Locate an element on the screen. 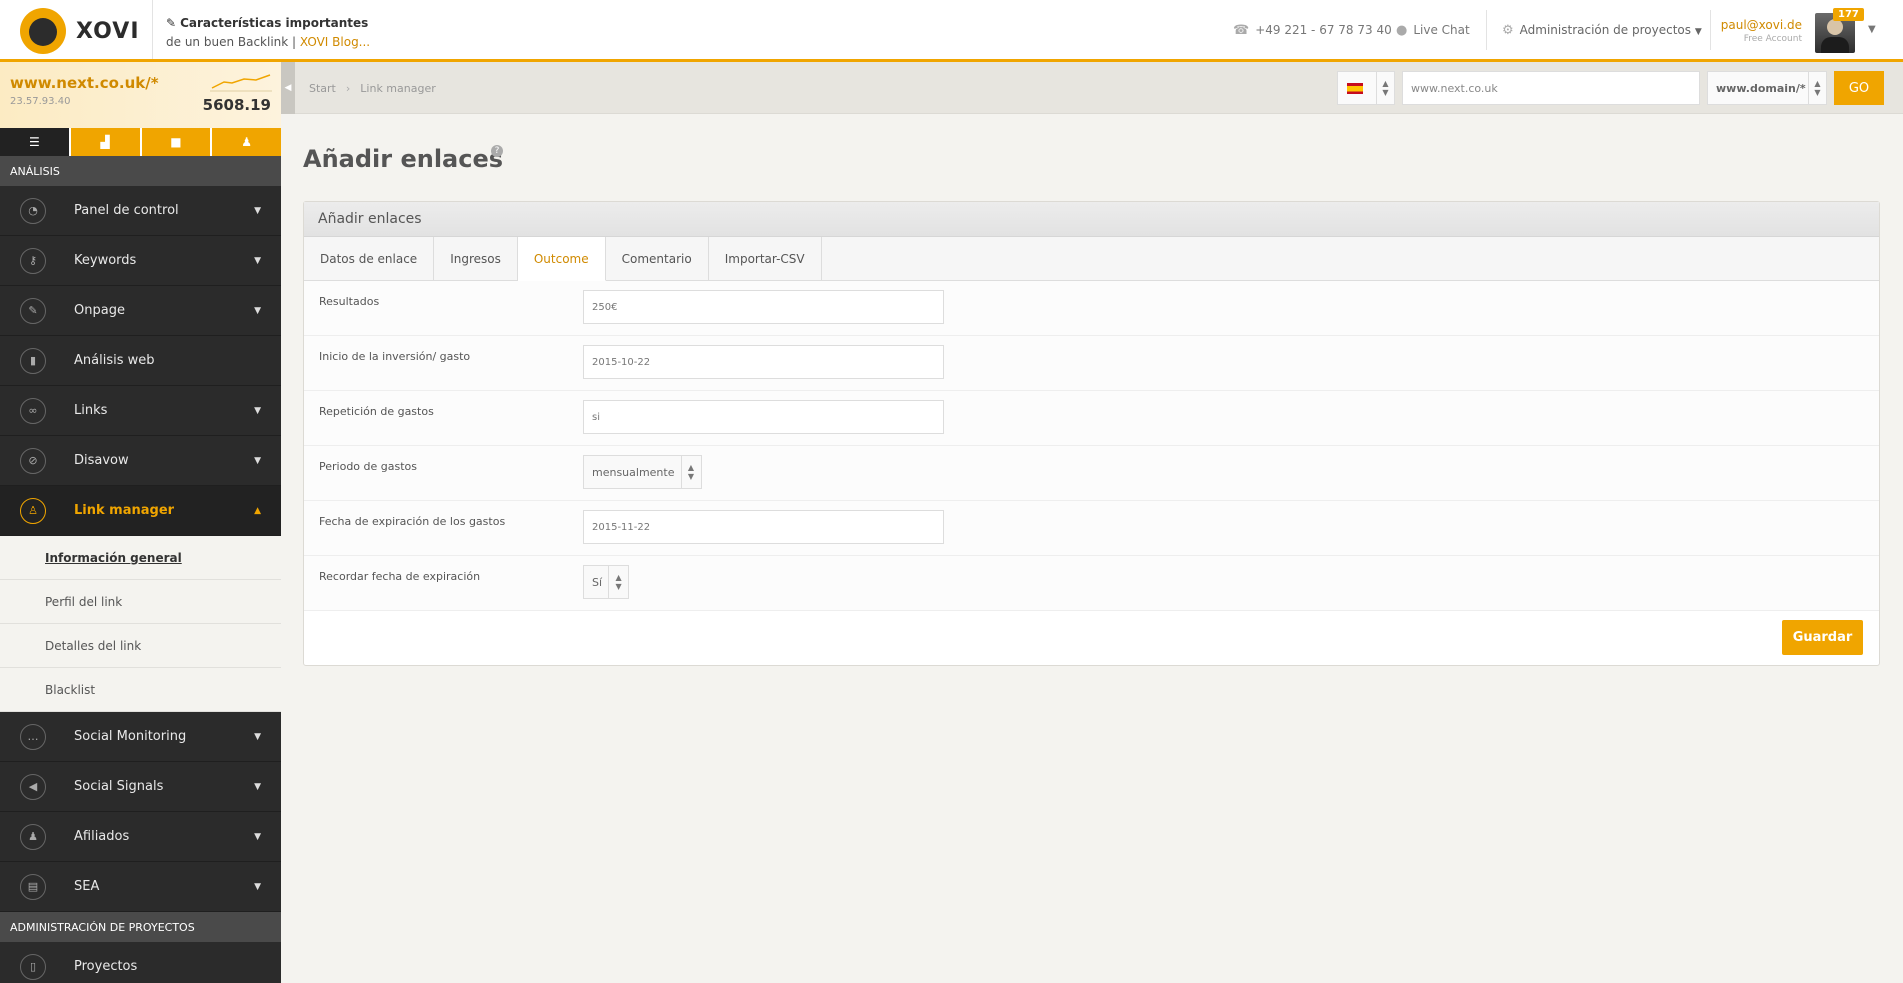  sidebar-collapse-button: ◀ is located at coordinates (288, 88).